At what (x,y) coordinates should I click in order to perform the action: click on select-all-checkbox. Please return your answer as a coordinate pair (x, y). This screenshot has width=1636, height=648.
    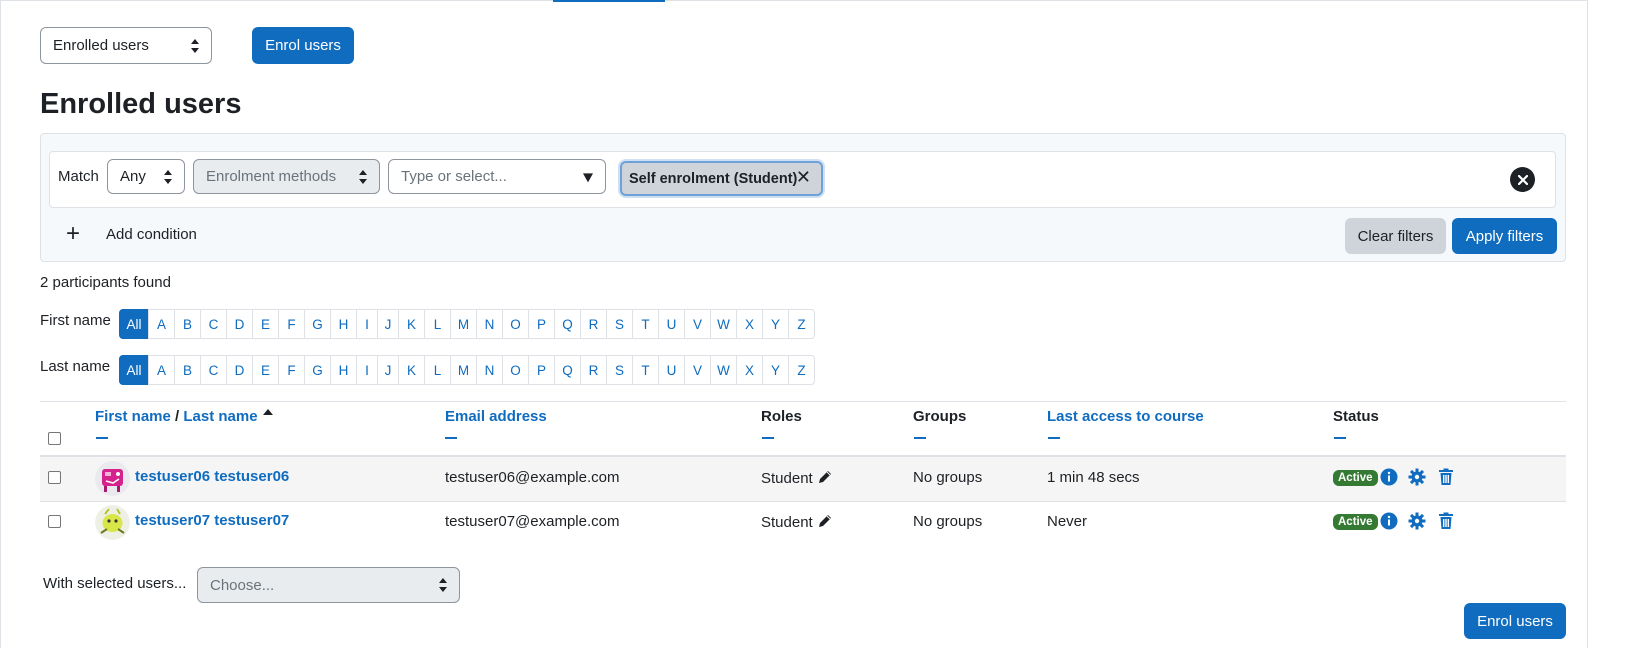
    Looking at the image, I should click on (54, 438).